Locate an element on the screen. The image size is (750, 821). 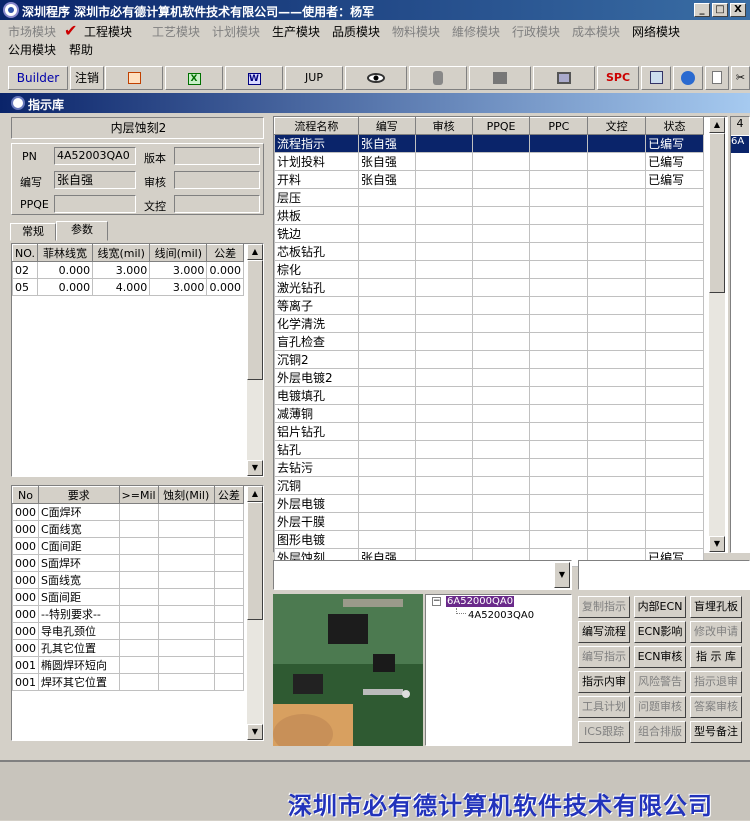
menu-cost: 成本模块 is located at coordinates (596, 31).